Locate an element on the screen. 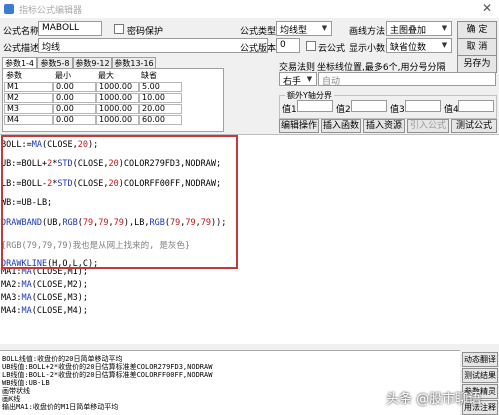  param-default-cell: 20.00 is located at coordinates (160, 108).